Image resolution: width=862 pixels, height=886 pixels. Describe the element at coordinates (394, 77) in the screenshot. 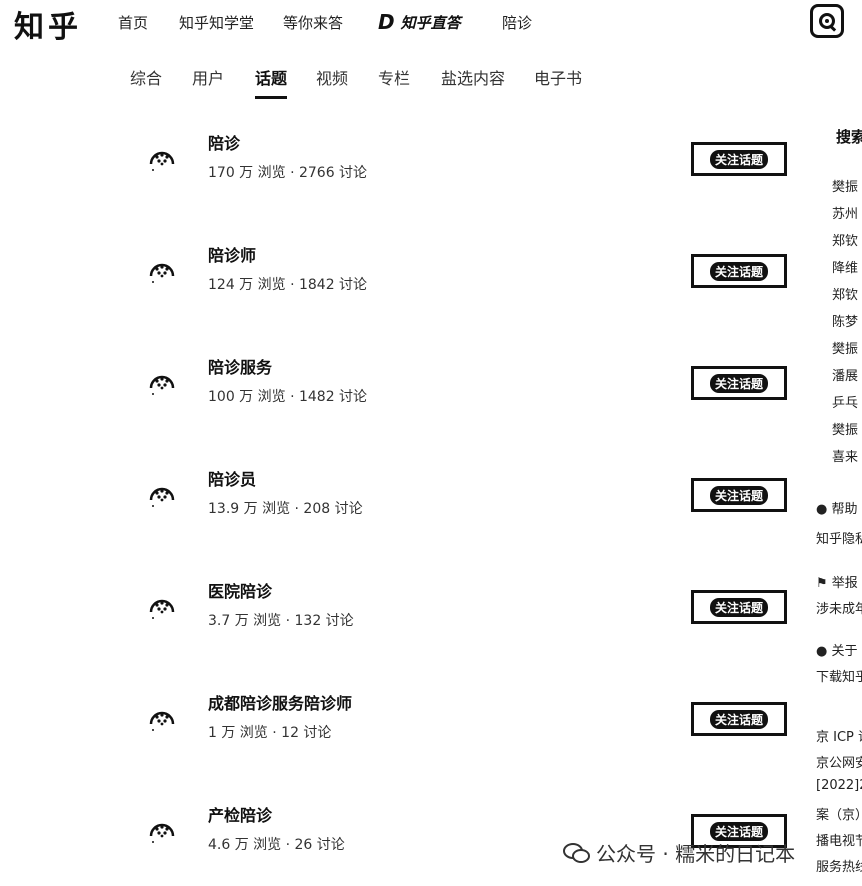

I see `tab-columns: 专栏` at that location.